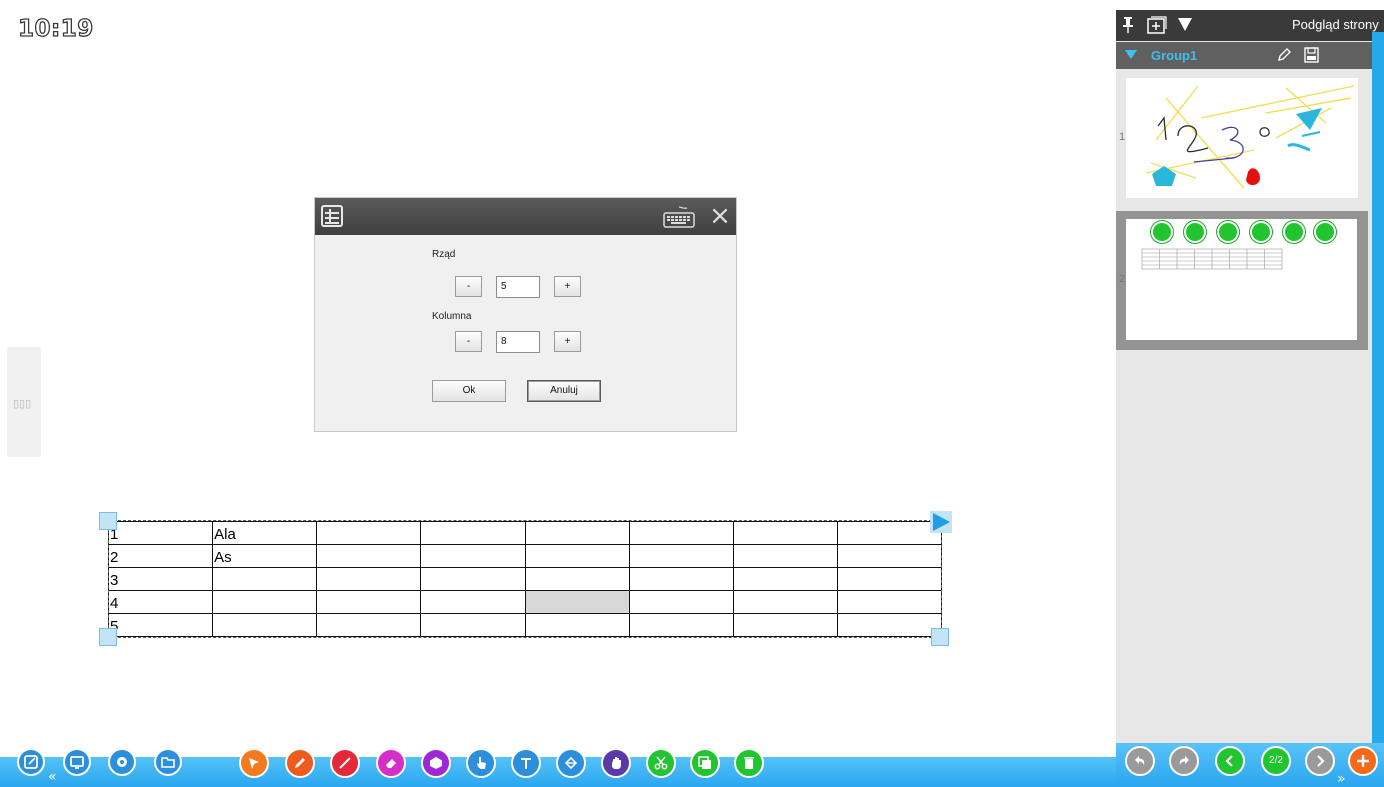 The width and height of the screenshot is (1384, 787). What do you see at coordinates (1230, 761) in the screenshot?
I see `prev-page-button` at bounding box center [1230, 761].